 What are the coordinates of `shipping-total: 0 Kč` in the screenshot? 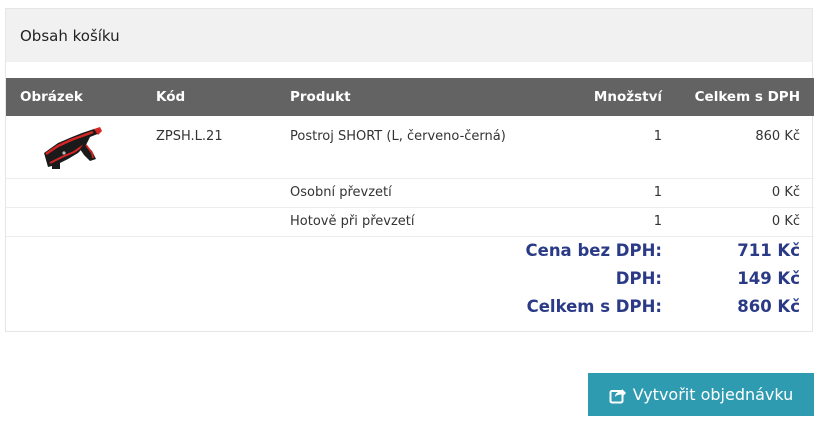 It's located at (745, 192).